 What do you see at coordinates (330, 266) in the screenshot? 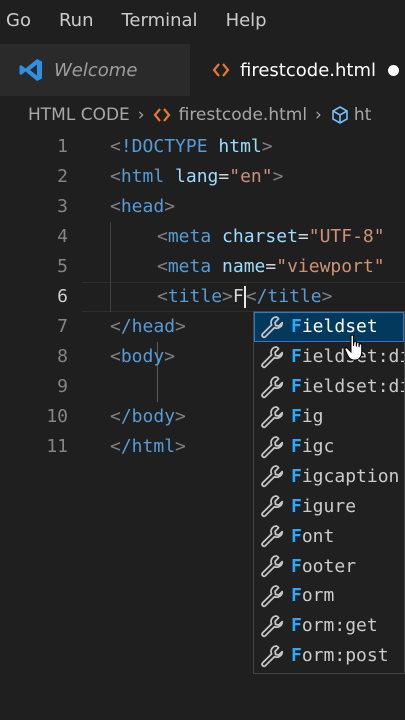
I see `attribute-value: "viewport"` at bounding box center [330, 266].